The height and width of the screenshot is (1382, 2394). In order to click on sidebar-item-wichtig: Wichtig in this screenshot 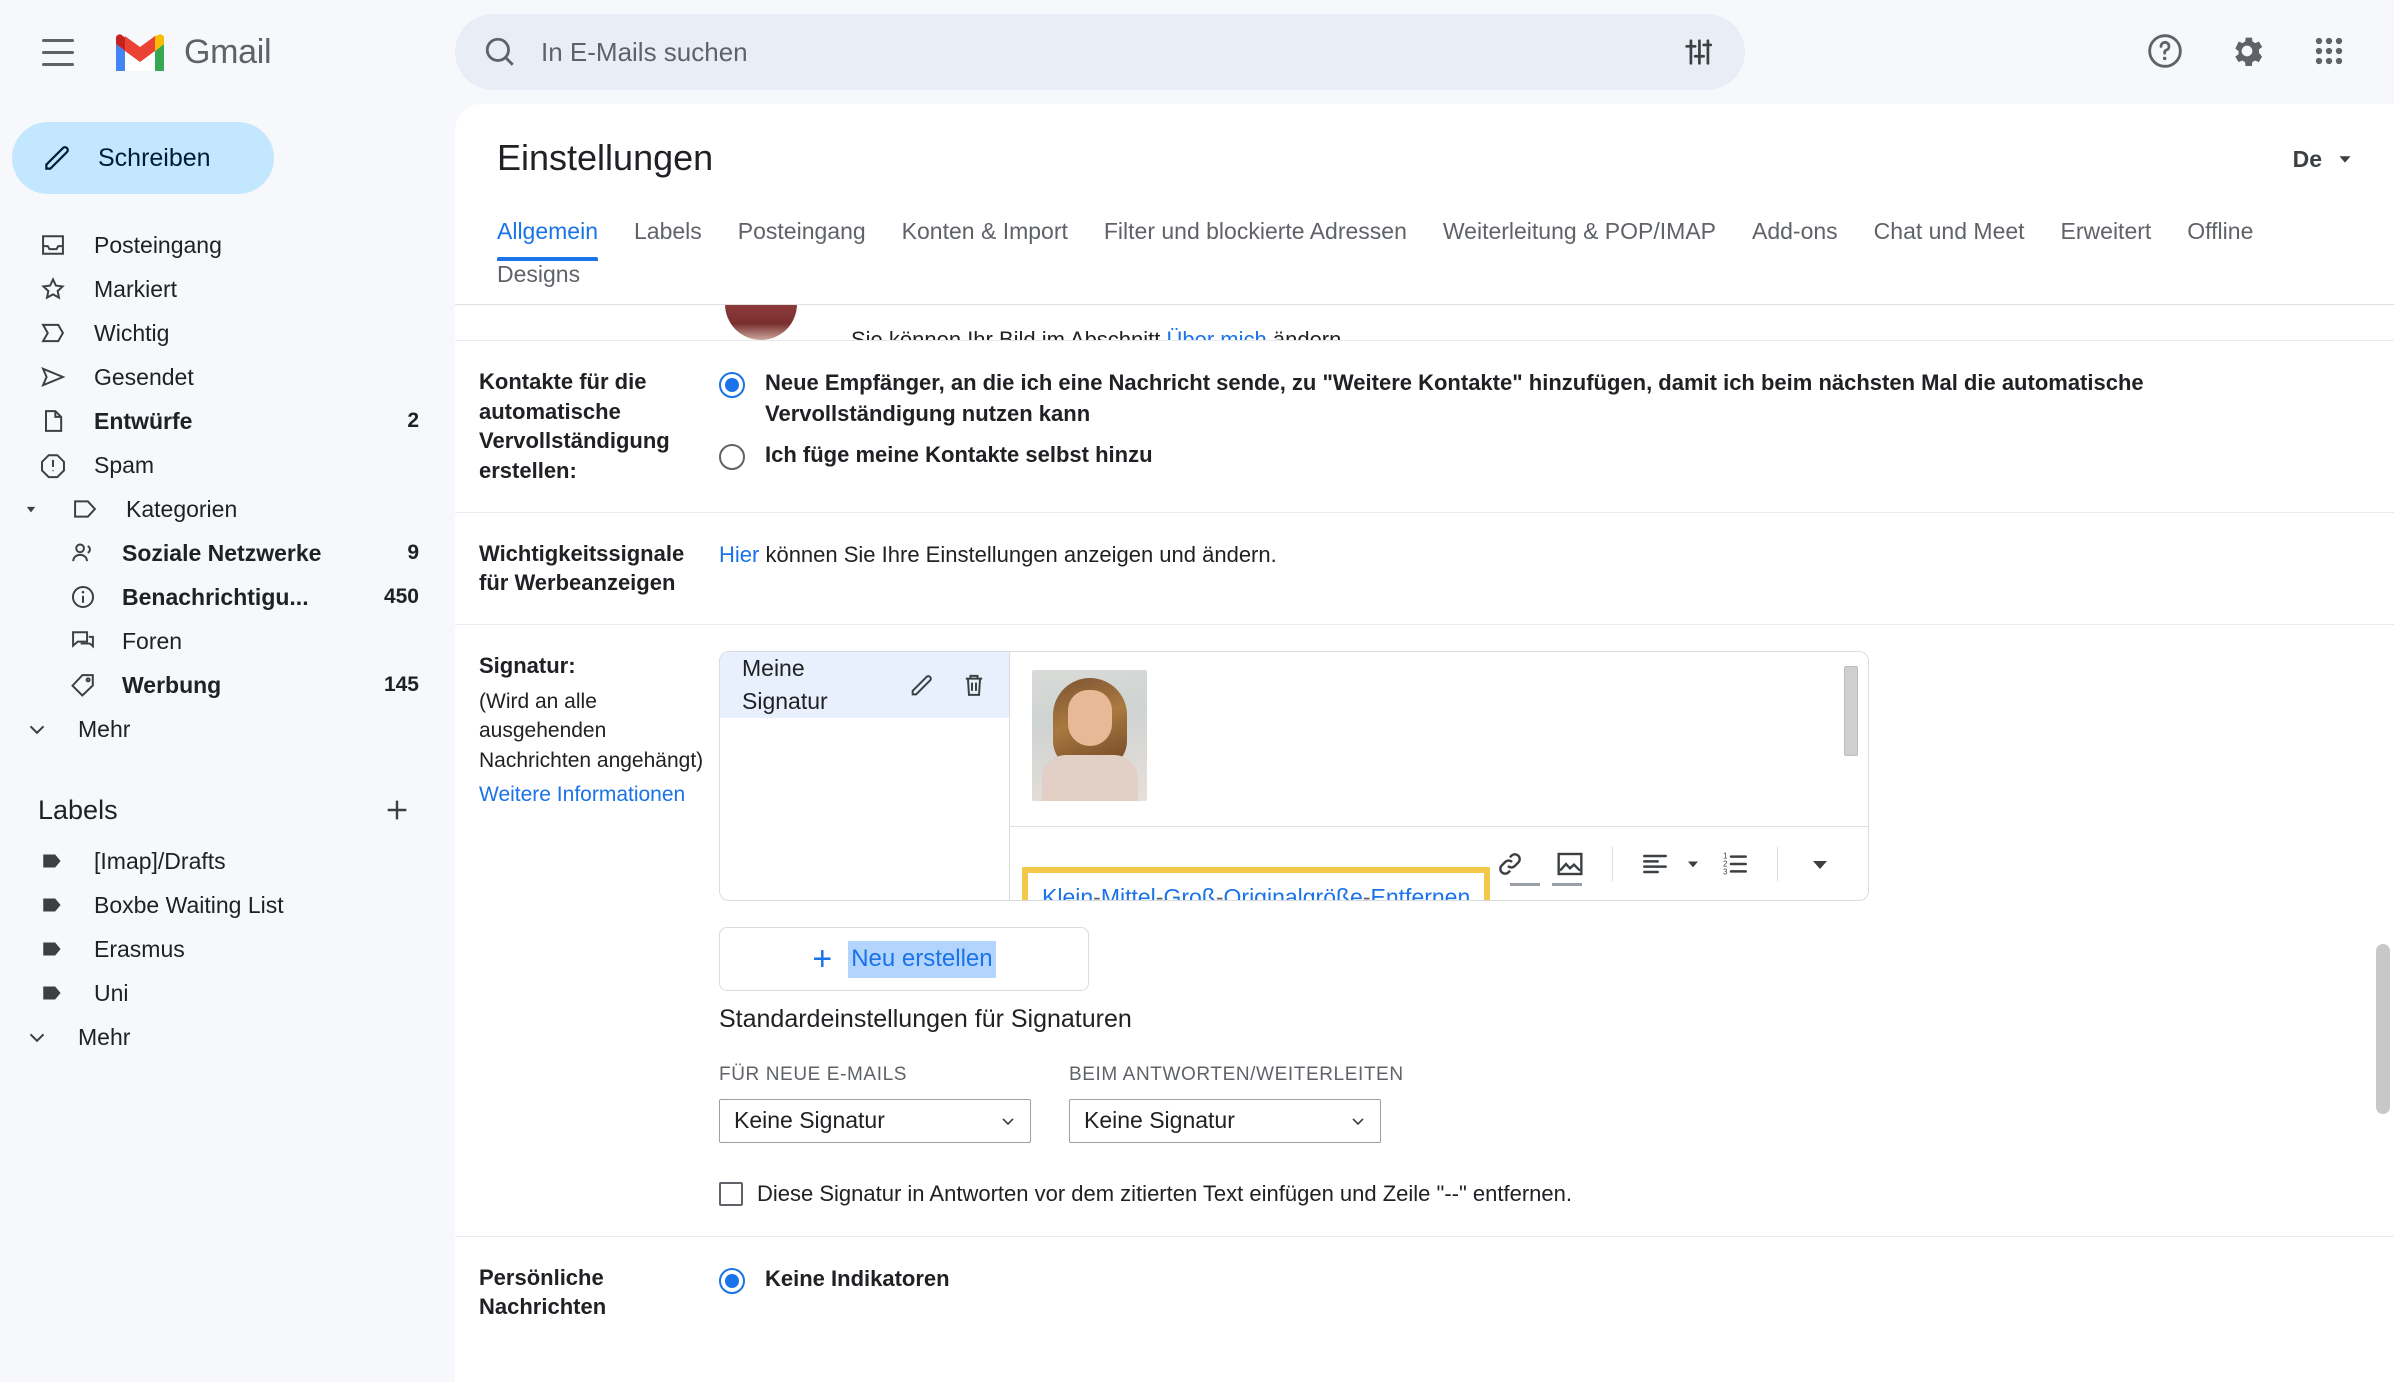, I will do `click(227, 333)`.